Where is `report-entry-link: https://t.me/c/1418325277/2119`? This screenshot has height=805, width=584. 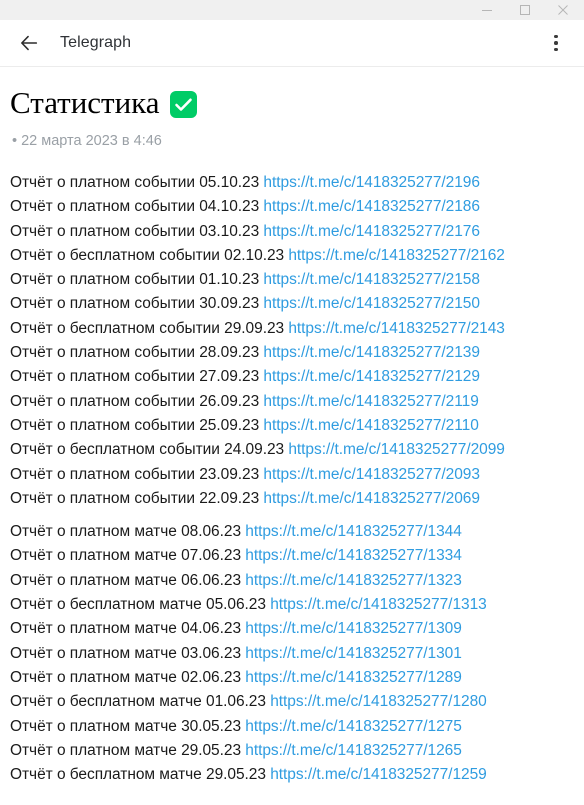 report-entry-link: https://t.me/c/1418325277/2119 is located at coordinates (370, 401).